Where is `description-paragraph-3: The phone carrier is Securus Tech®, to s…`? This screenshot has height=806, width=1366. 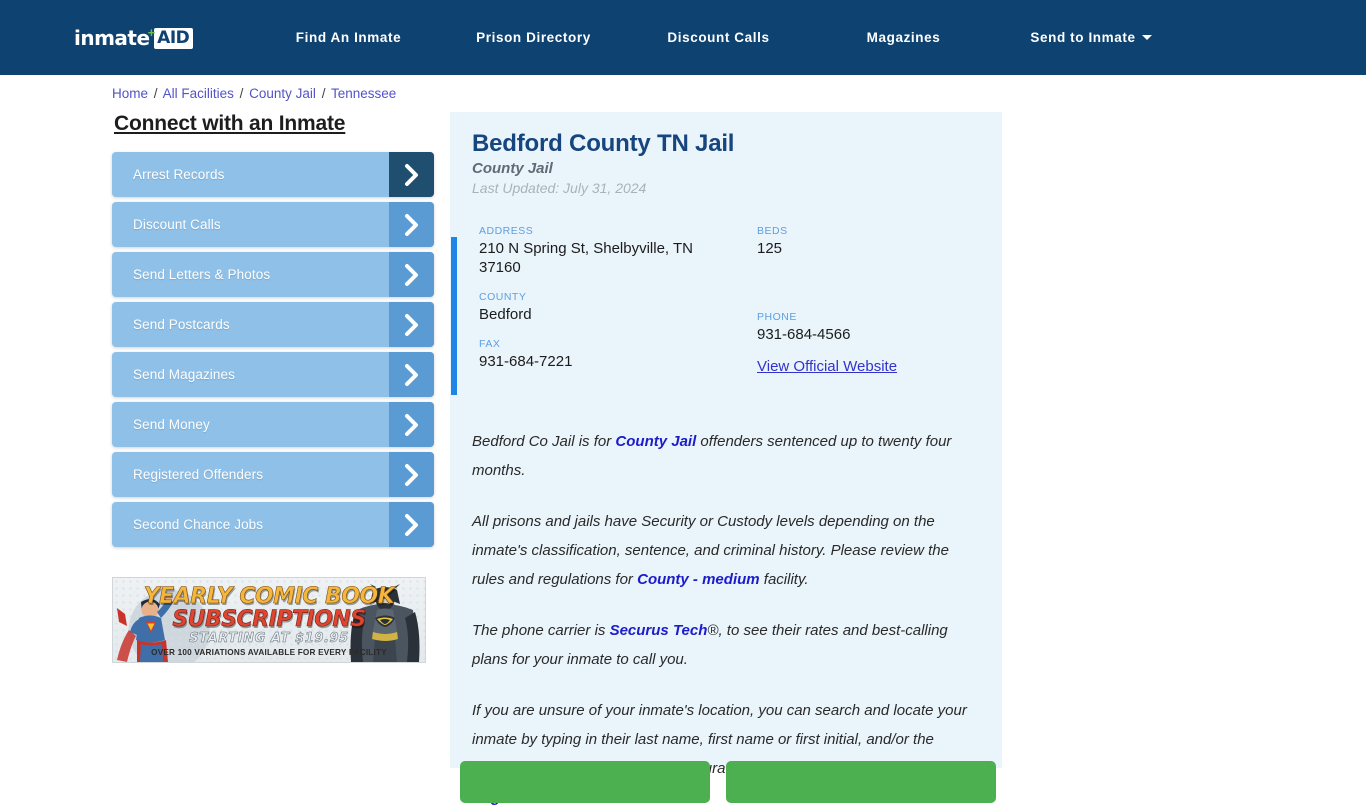 description-paragraph-3: The phone carrier is Securus Tech®, to s… is located at coordinates (728, 645).